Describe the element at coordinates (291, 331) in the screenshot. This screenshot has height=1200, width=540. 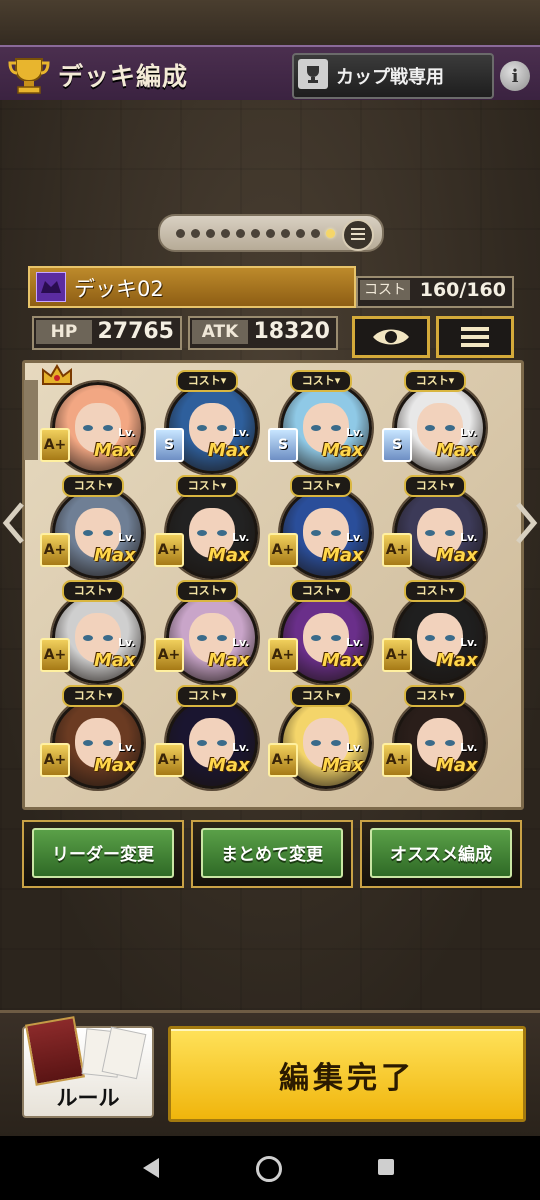
I see `atk-value: 18320` at that location.